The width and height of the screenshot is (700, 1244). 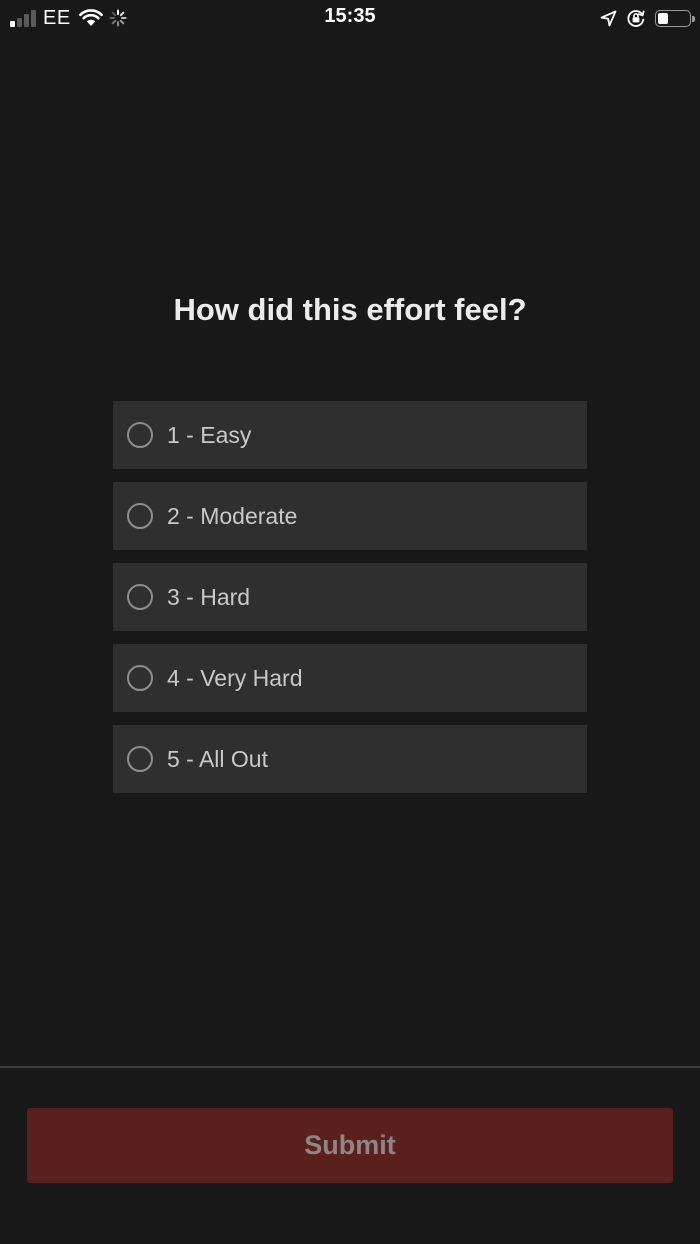 What do you see at coordinates (608, 18) in the screenshot?
I see `location-arrow-icon` at bounding box center [608, 18].